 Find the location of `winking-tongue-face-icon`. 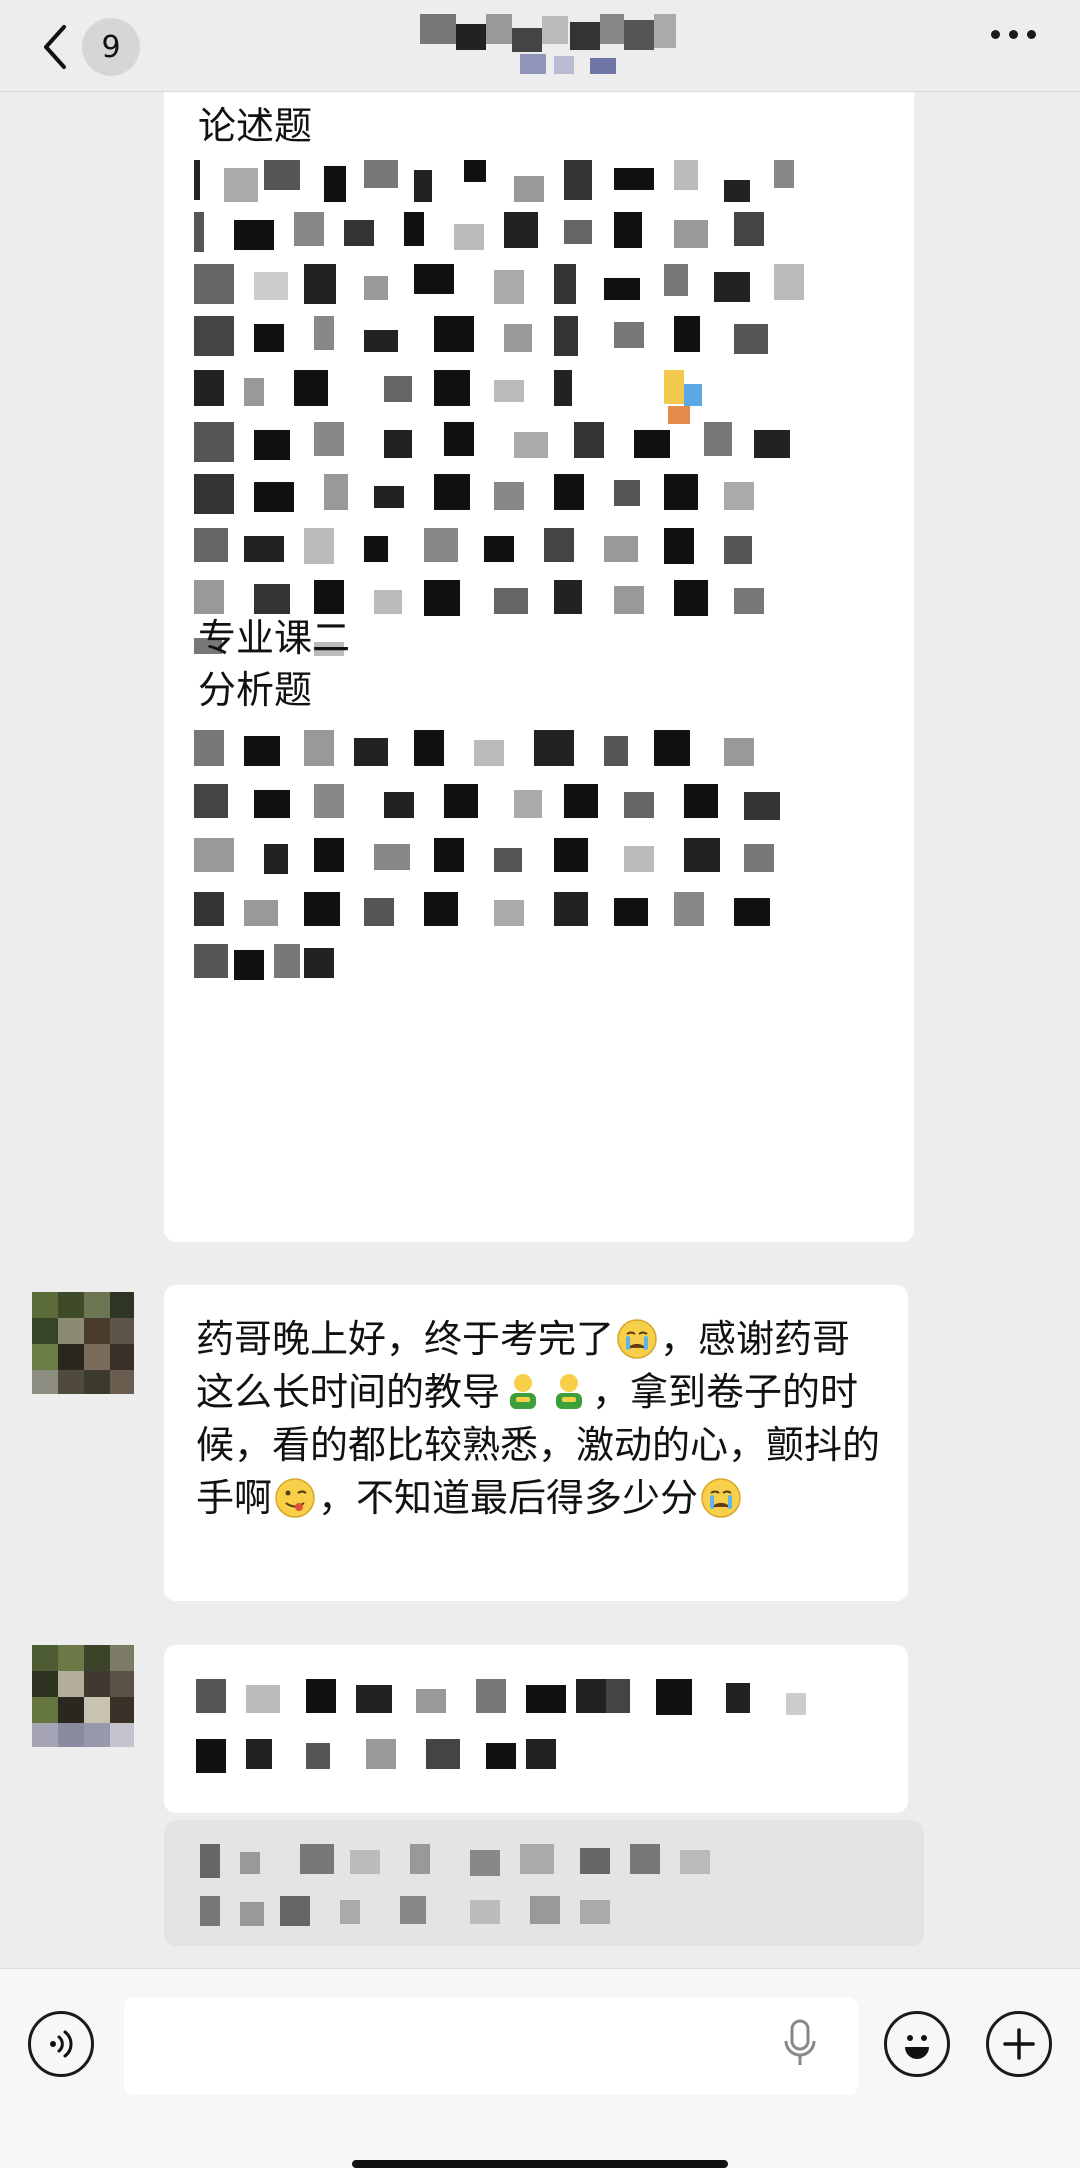

winking-tongue-face-icon is located at coordinates (295, 1498).